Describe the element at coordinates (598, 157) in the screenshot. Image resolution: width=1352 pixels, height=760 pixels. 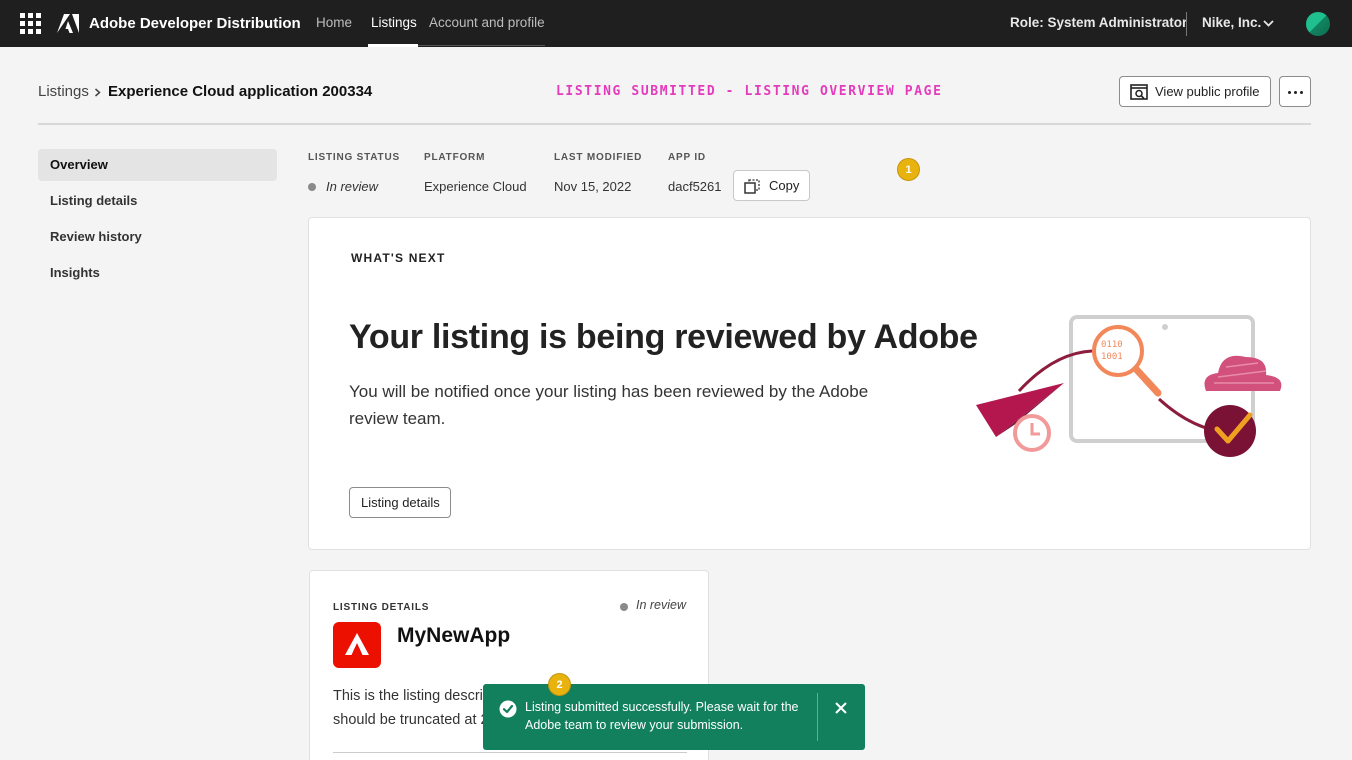
I see `last-modified-label: LAST MODIFIED` at that location.